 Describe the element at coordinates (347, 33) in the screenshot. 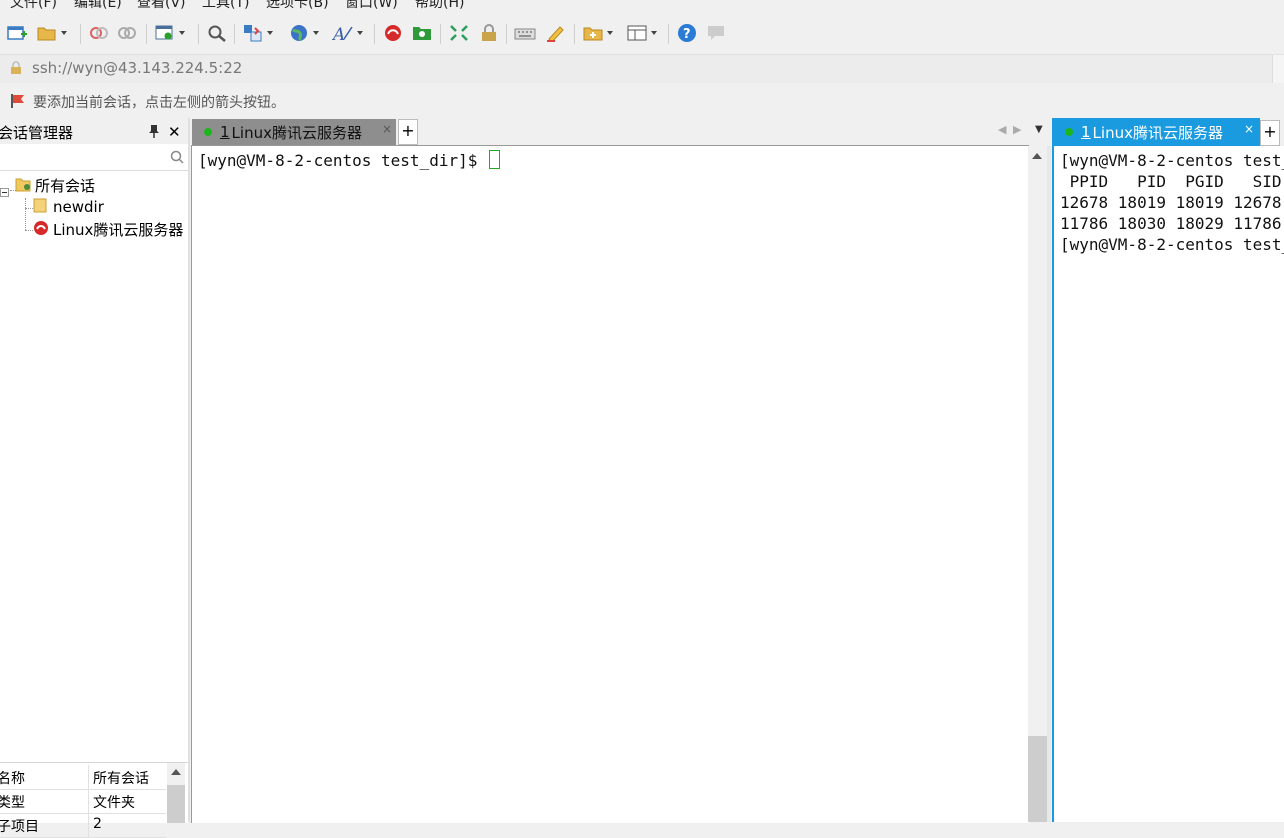

I see `font-icon: A` at that location.